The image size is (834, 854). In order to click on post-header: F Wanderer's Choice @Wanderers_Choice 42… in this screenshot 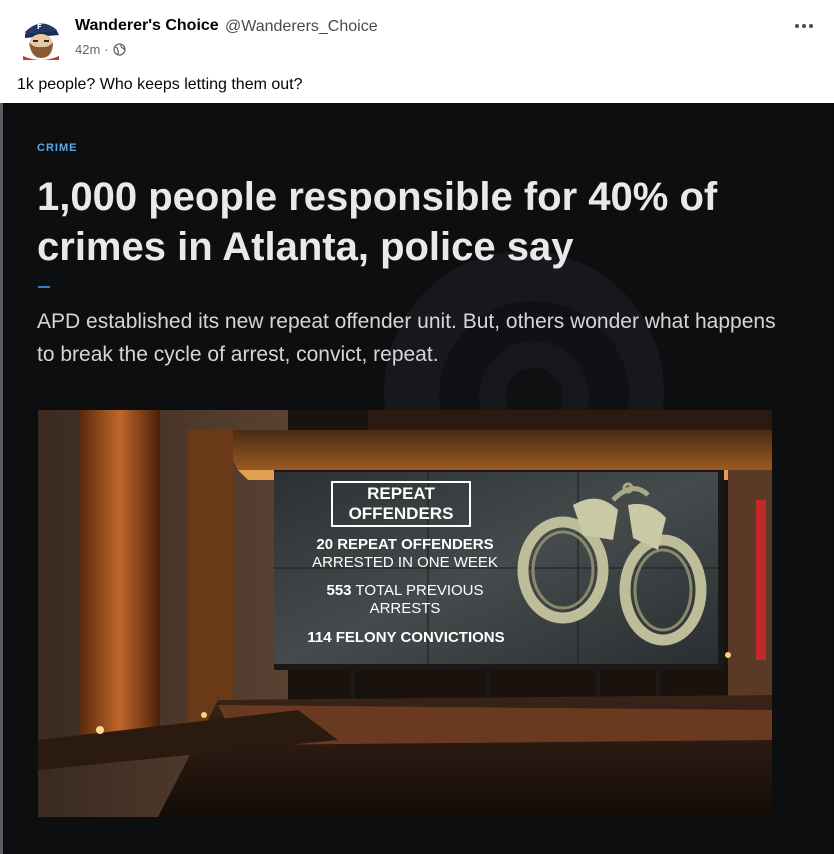, I will do `click(417, 36)`.